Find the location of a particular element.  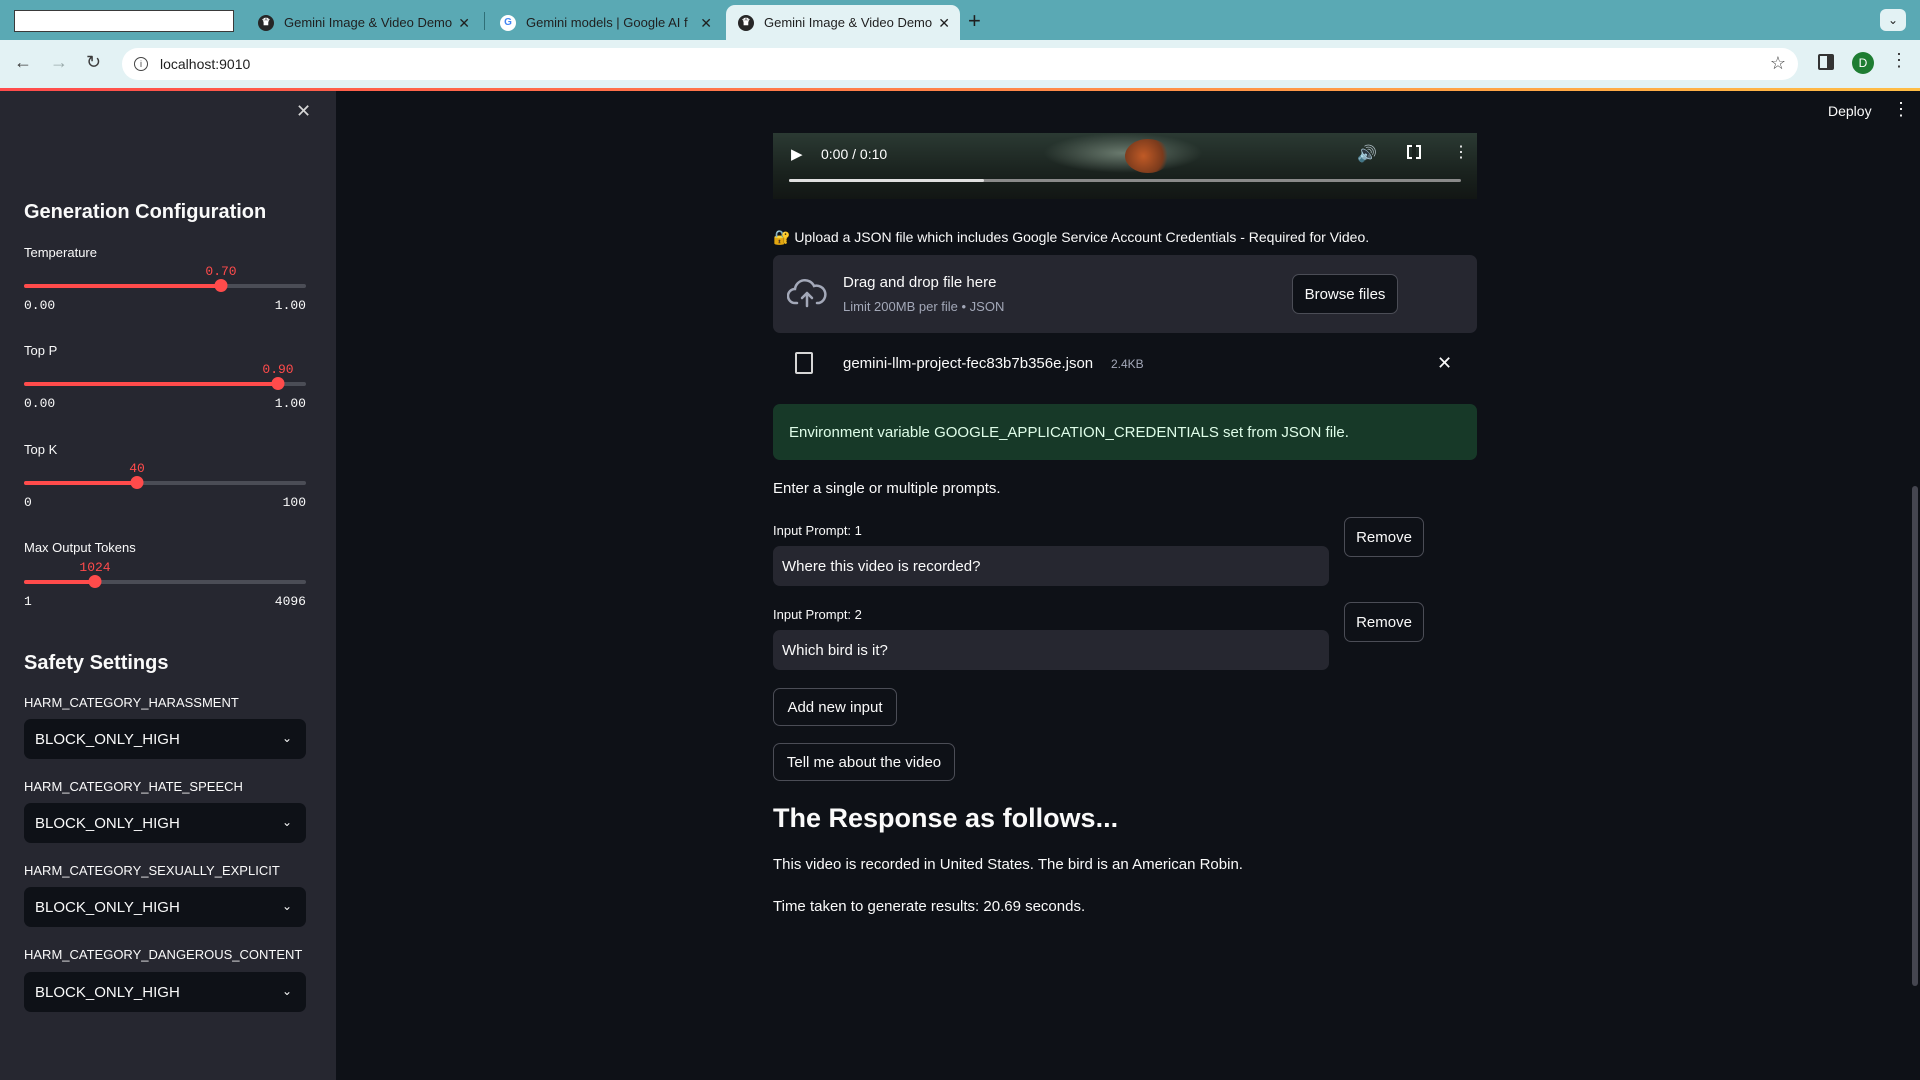

upload-cloud-icon is located at coordinates (807, 293).